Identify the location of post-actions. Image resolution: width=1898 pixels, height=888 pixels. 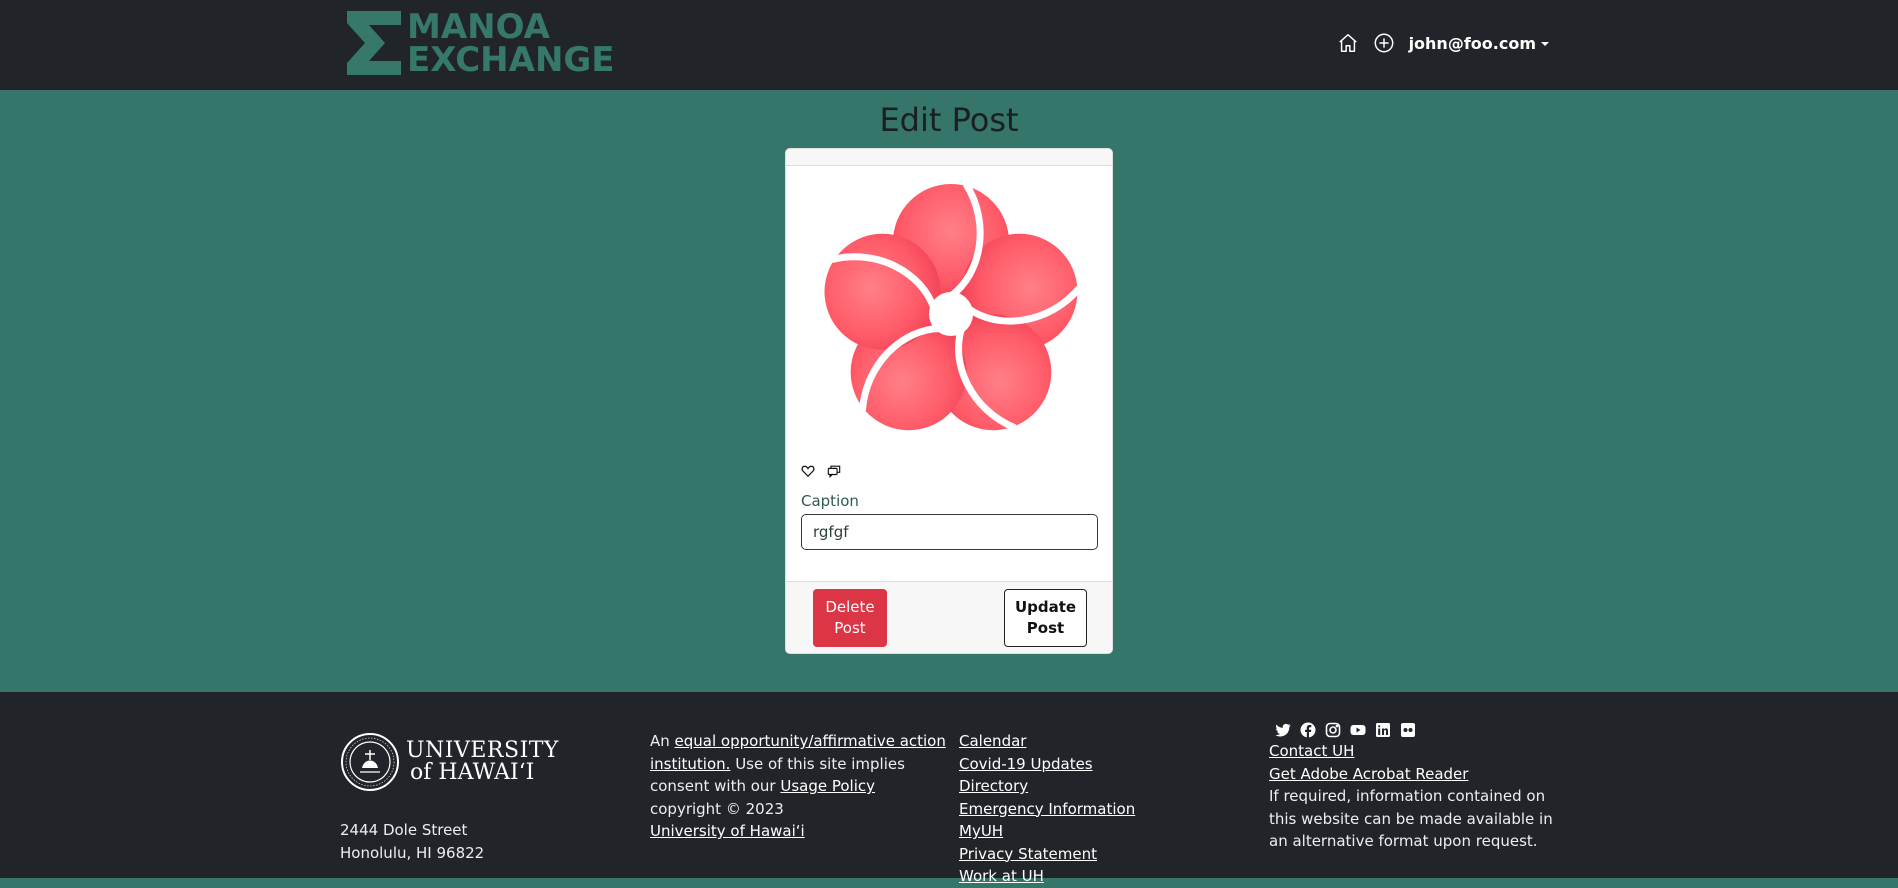
(821, 471).